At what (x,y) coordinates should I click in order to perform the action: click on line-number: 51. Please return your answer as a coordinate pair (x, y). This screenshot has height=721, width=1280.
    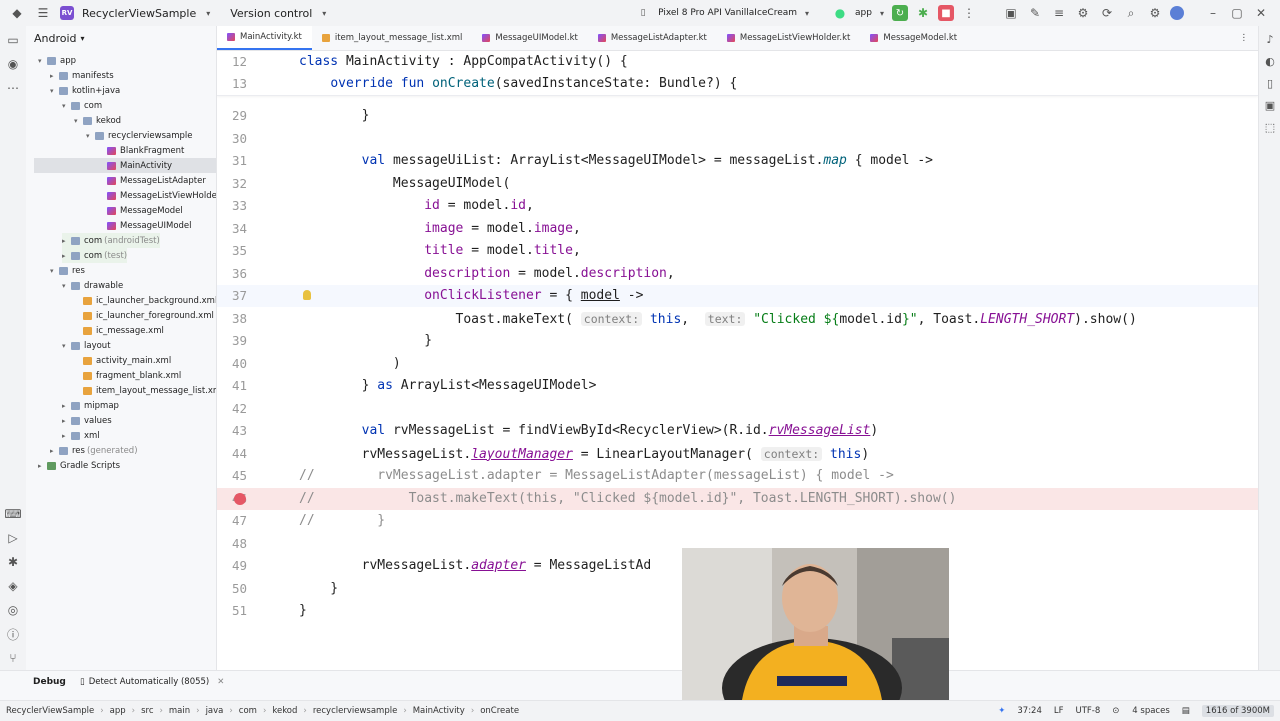
    Looking at the image, I should click on (232, 611).